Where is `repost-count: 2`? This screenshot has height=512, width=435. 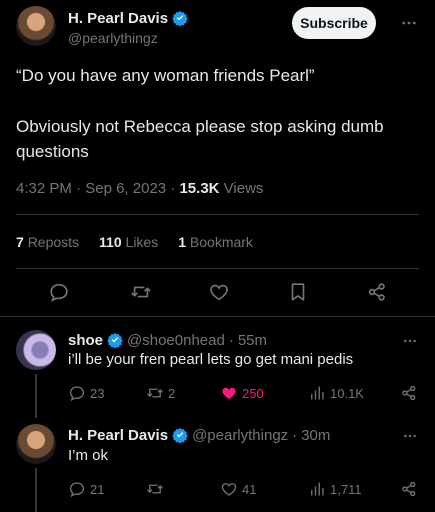 repost-count: 2 is located at coordinates (172, 393).